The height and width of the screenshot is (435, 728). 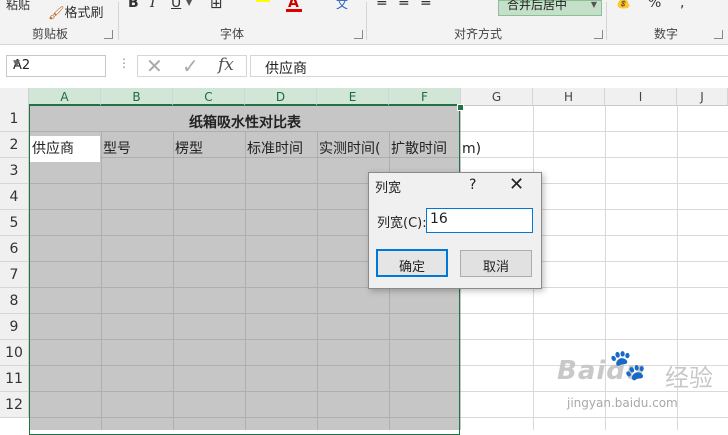 What do you see at coordinates (489, 66) in the screenshot?
I see `formula-input: 供应商` at bounding box center [489, 66].